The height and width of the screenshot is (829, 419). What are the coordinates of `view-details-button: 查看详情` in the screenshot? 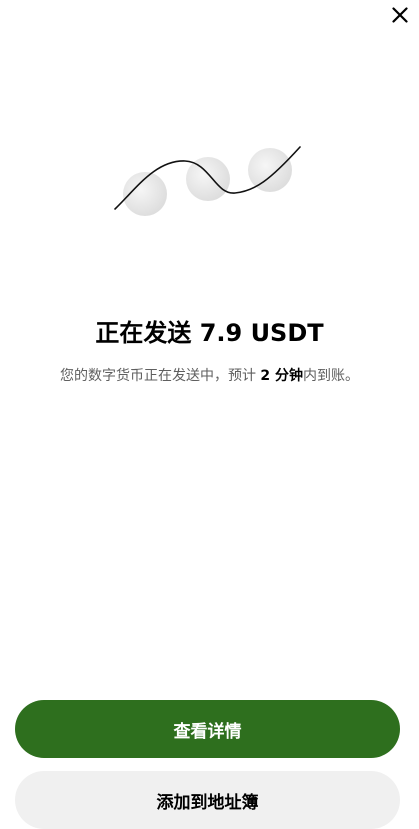 It's located at (207, 729).